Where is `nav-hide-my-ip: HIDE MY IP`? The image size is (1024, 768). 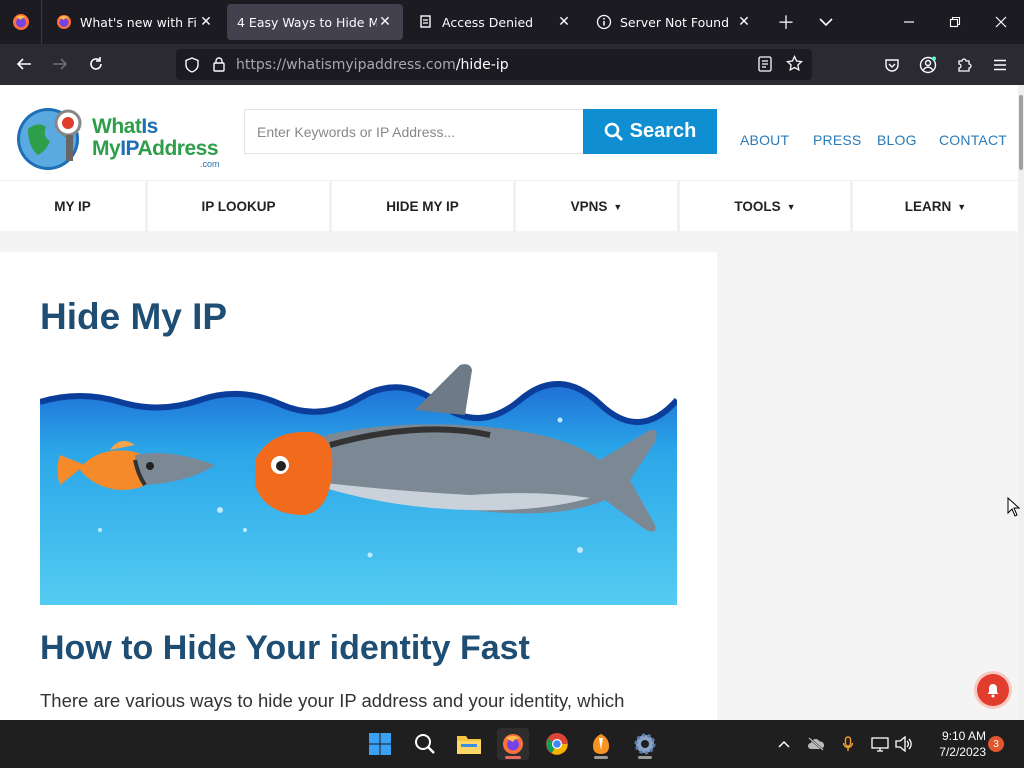
nav-hide-my-ip: HIDE MY IP is located at coordinates (424, 206).